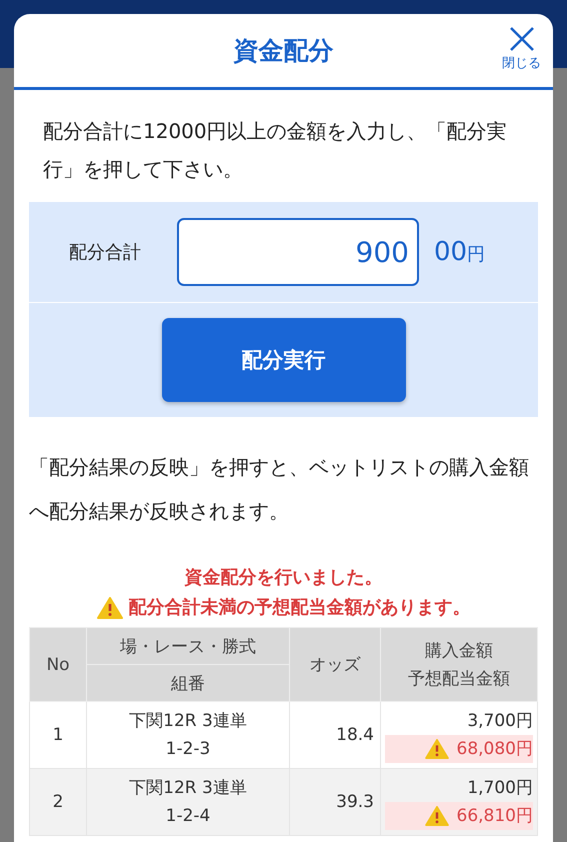 The image size is (567, 842). What do you see at coordinates (284, 360) in the screenshot?
I see `execute-button: 配分実行` at bounding box center [284, 360].